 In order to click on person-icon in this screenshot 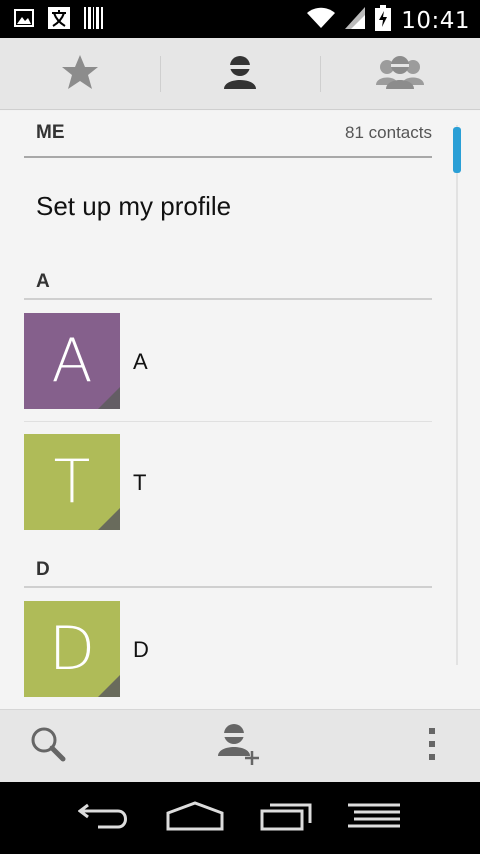, I will do `click(240, 74)`.